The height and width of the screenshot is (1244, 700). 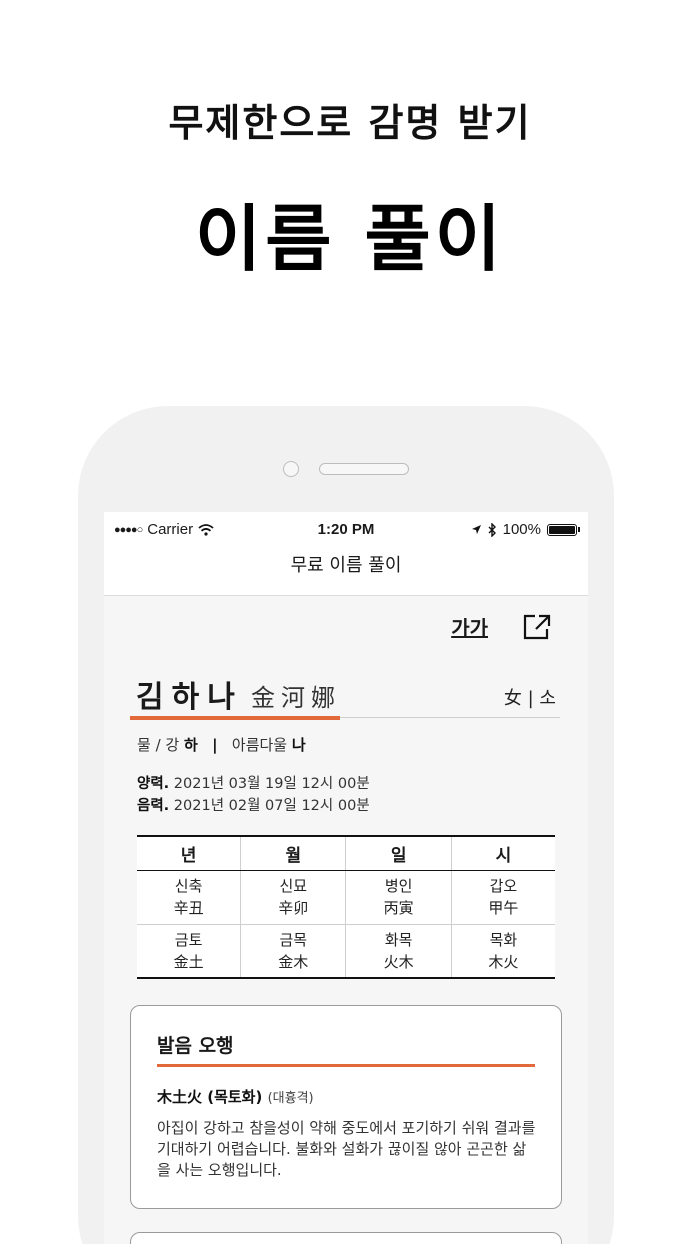 I want to click on name-header: 김하나 金河娜 女 | 소, so click(x=345, y=696).